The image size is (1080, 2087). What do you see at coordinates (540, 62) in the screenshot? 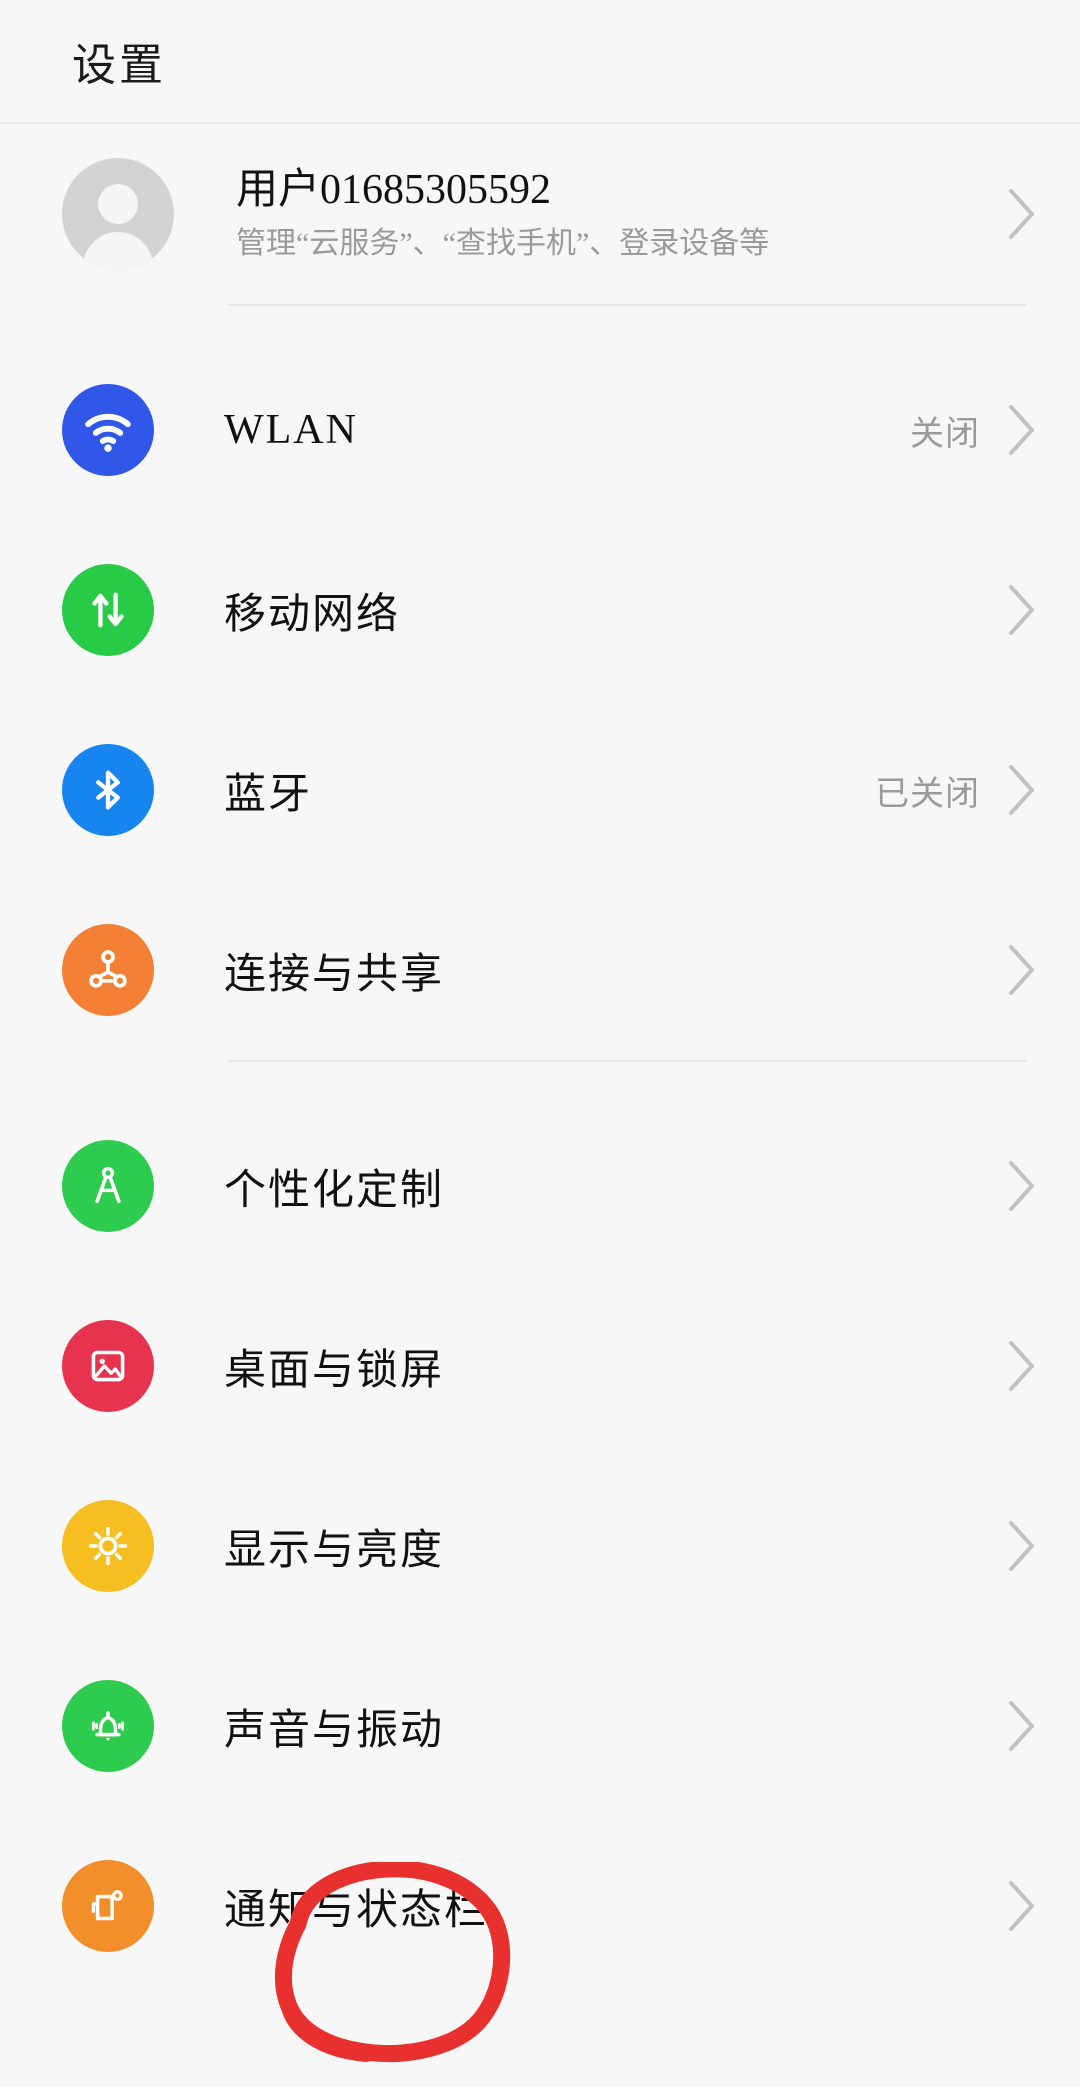
I see `page-header: 设置` at bounding box center [540, 62].